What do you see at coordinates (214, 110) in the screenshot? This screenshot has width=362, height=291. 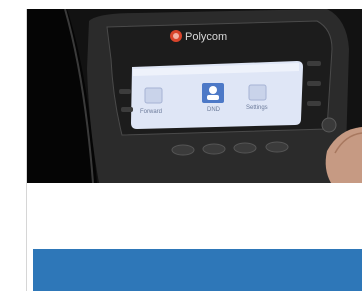 I see `screen-label-dnd: DND` at bounding box center [214, 110].